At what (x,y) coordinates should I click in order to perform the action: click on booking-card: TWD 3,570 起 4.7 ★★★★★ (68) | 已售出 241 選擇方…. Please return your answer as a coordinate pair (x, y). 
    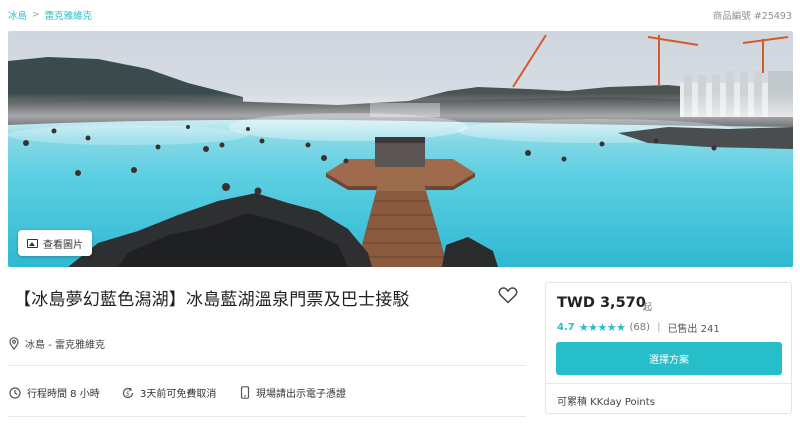
    Looking at the image, I should click on (668, 348).